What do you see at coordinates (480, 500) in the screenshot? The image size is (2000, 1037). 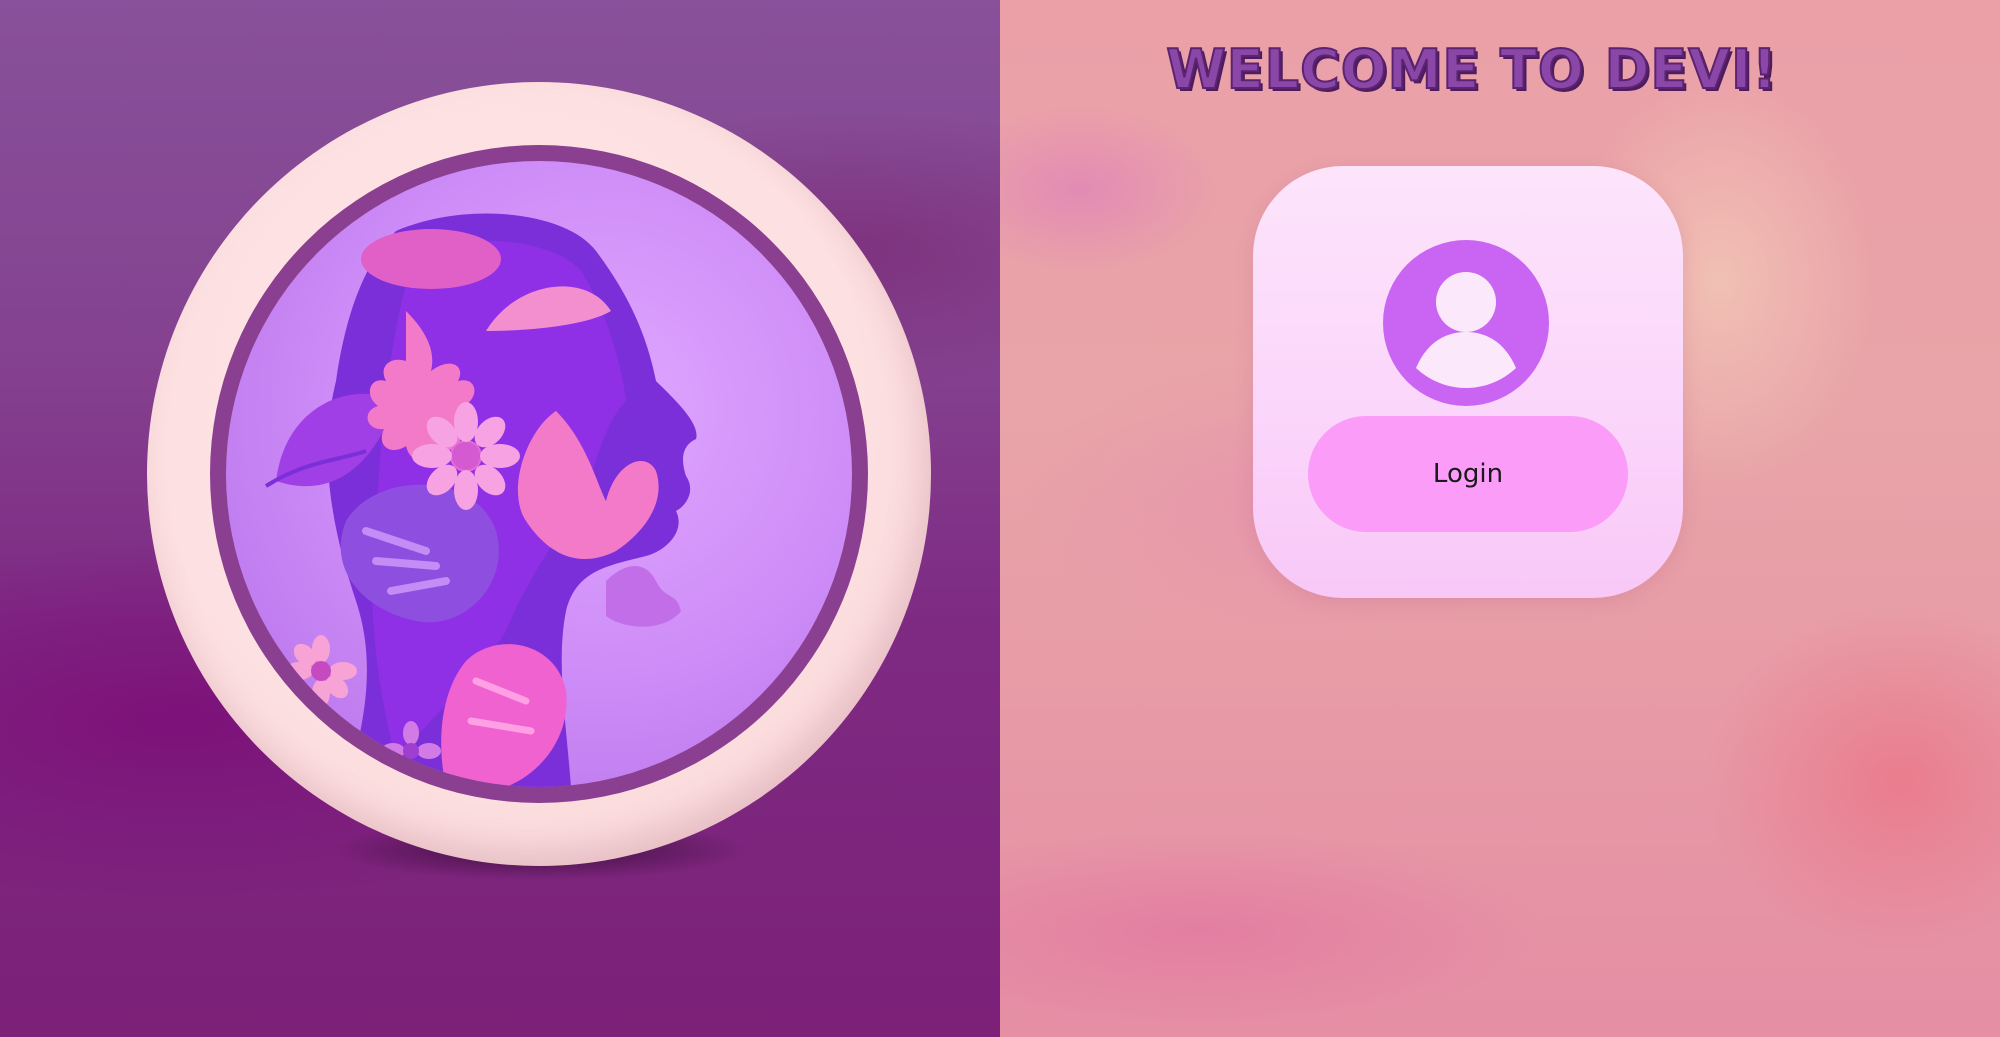 I see `floral-profile-art` at bounding box center [480, 500].